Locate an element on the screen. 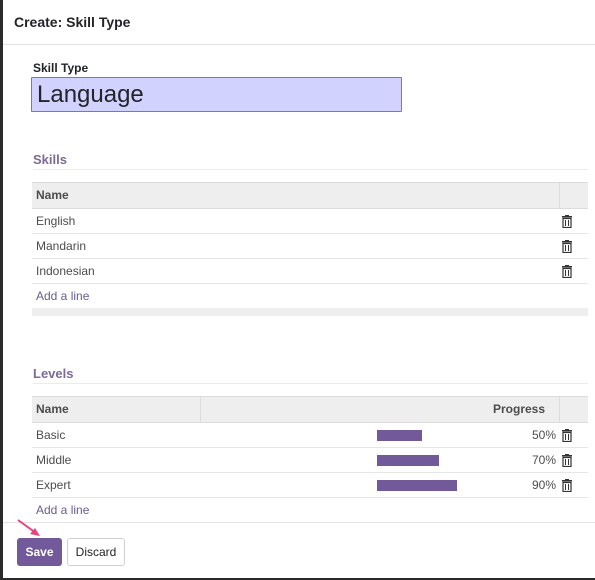 Image resolution: width=595 pixels, height=580 pixels. skills-table-footer is located at coordinates (310, 312).